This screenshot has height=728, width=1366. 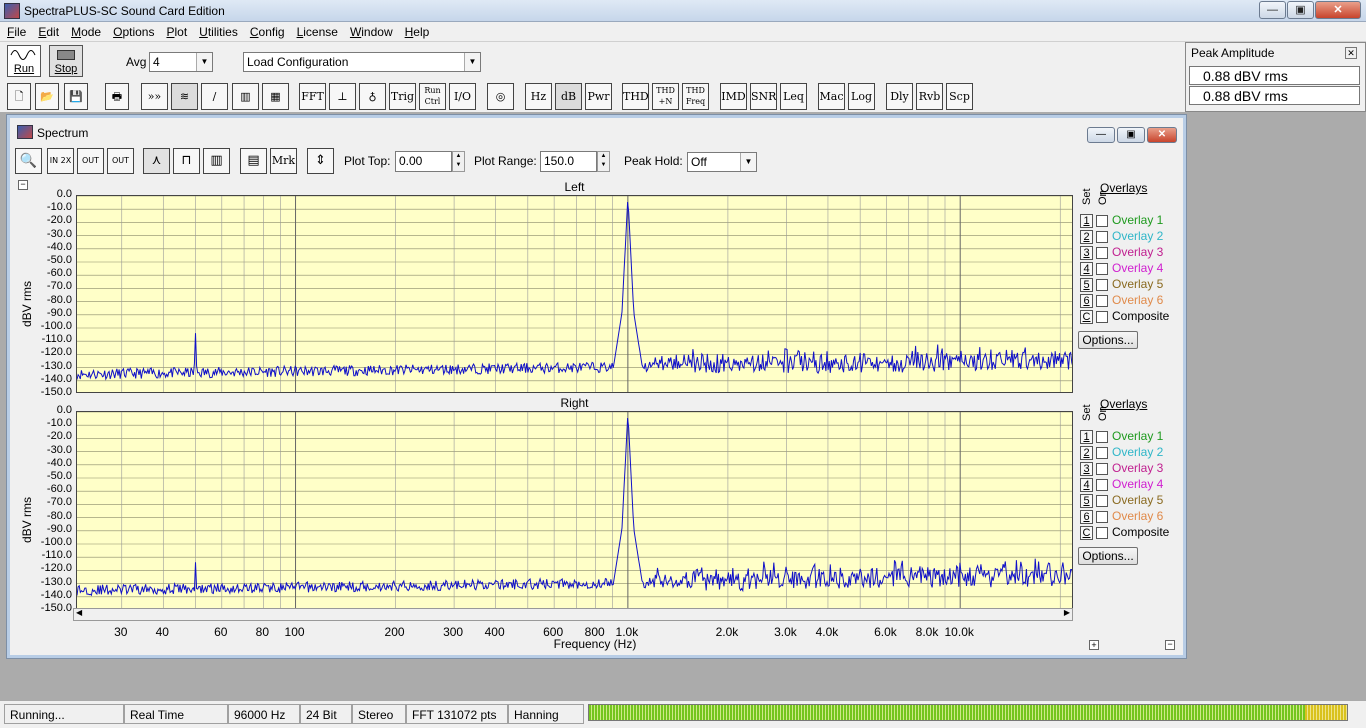 What do you see at coordinates (695, 96) in the screenshot?
I see `thd-freq-button: THD Freq` at bounding box center [695, 96].